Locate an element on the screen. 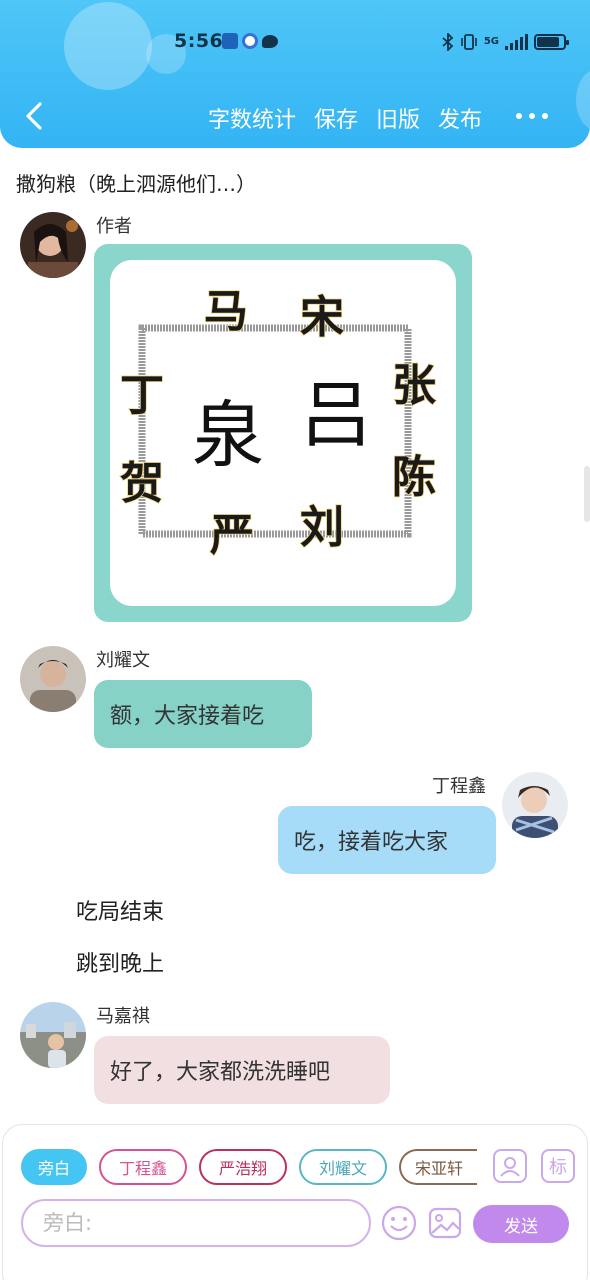 The height and width of the screenshot is (1280, 590). toolbar-actions: 字数统计 保存 旧版 发布 is located at coordinates (345, 118).